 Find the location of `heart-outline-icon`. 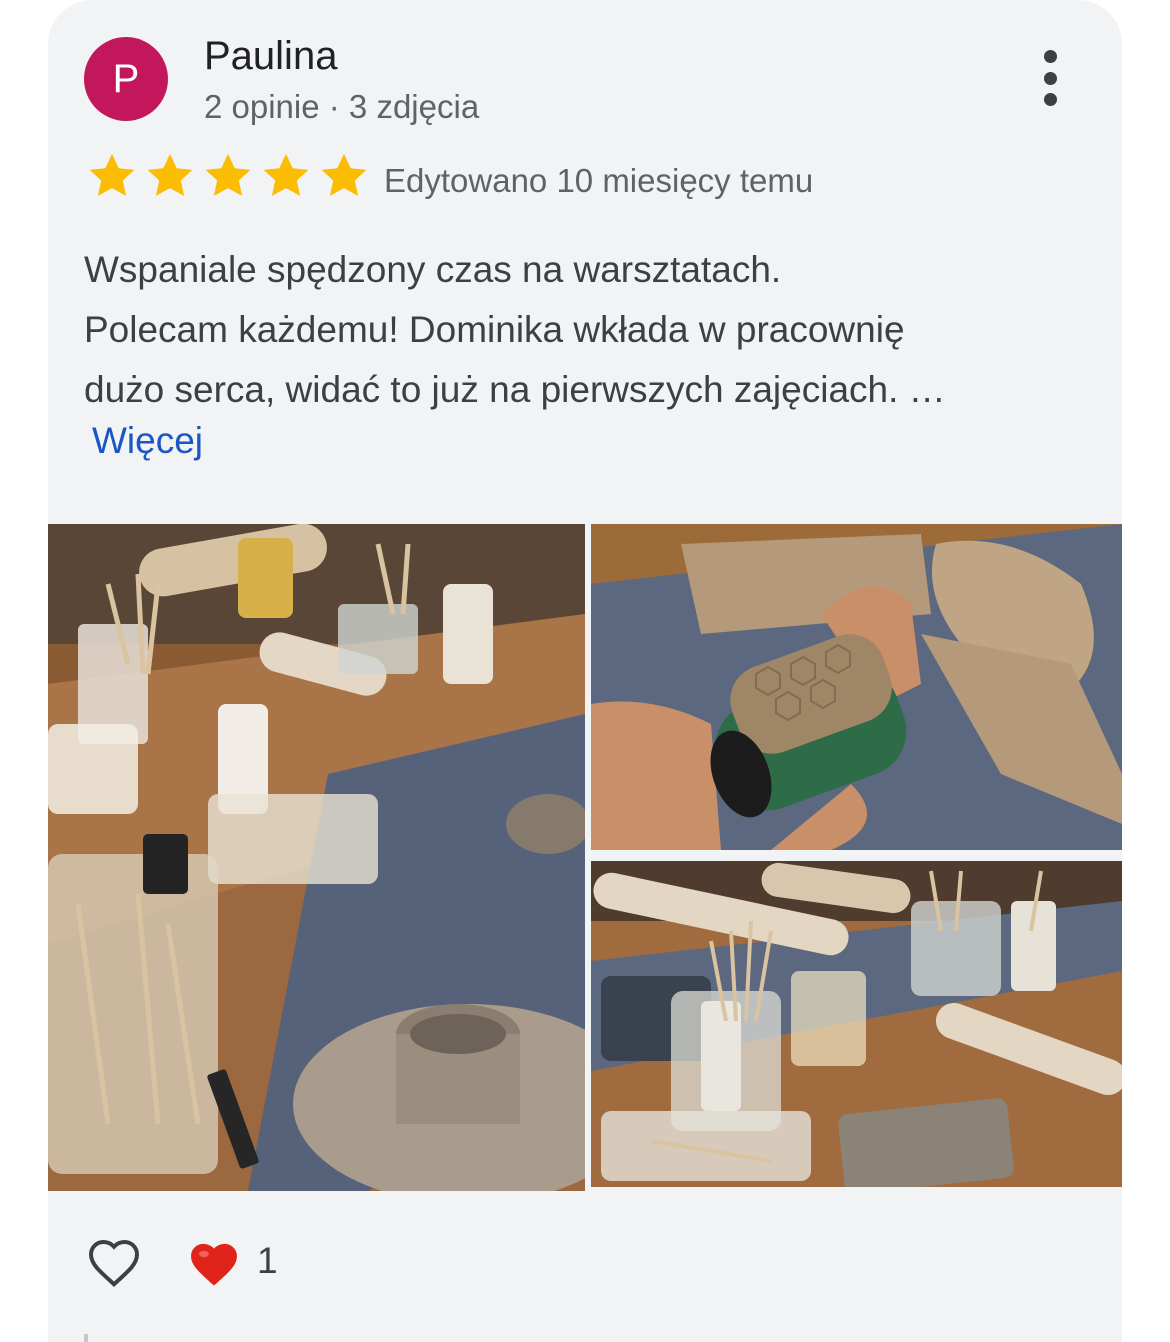

heart-outline-icon is located at coordinates (114, 1261).